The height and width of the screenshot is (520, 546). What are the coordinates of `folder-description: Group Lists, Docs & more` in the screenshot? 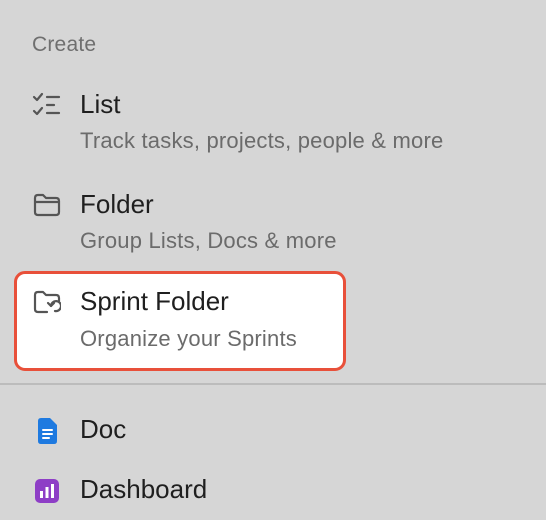 It's located at (208, 240).